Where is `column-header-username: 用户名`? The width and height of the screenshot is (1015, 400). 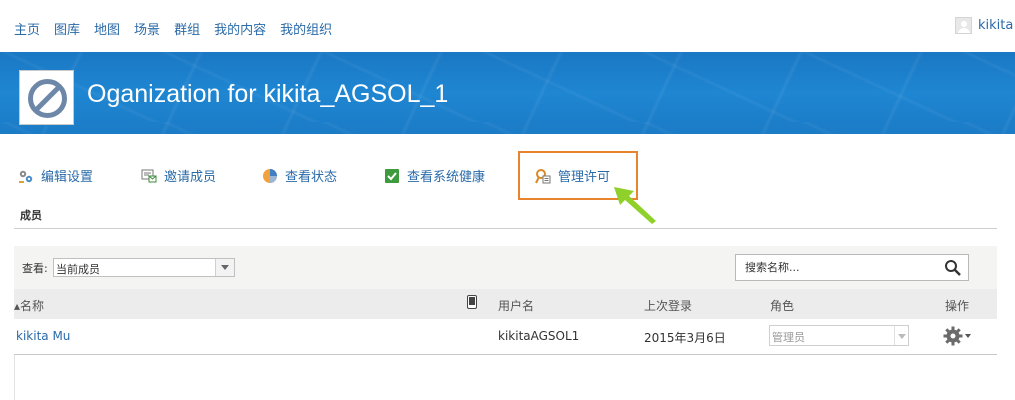 column-header-username: 用户名 is located at coordinates (516, 305).